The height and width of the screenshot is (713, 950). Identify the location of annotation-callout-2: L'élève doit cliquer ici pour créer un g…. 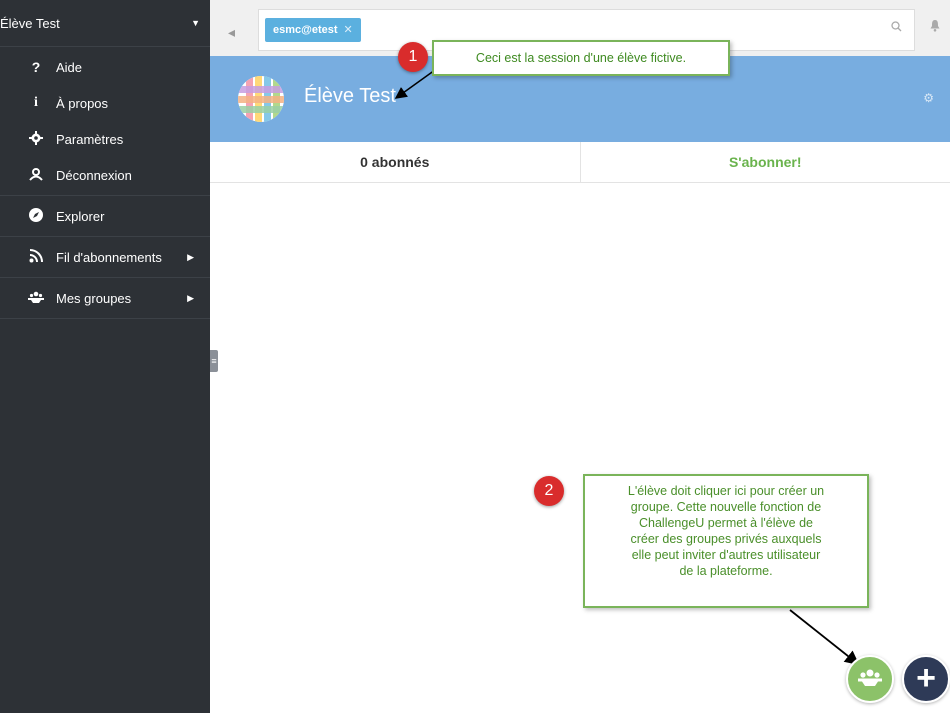
(726, 541).